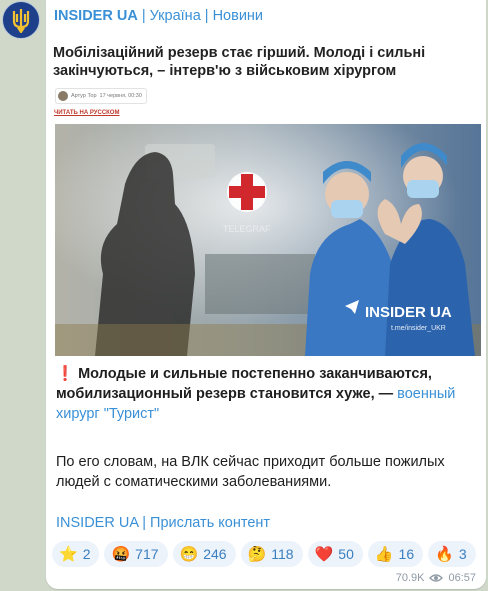  What do you see at coordinates (257, 554) in the screenshot?
I see `thinking-face-icon: 🤔` at bounding box center [257, 554].